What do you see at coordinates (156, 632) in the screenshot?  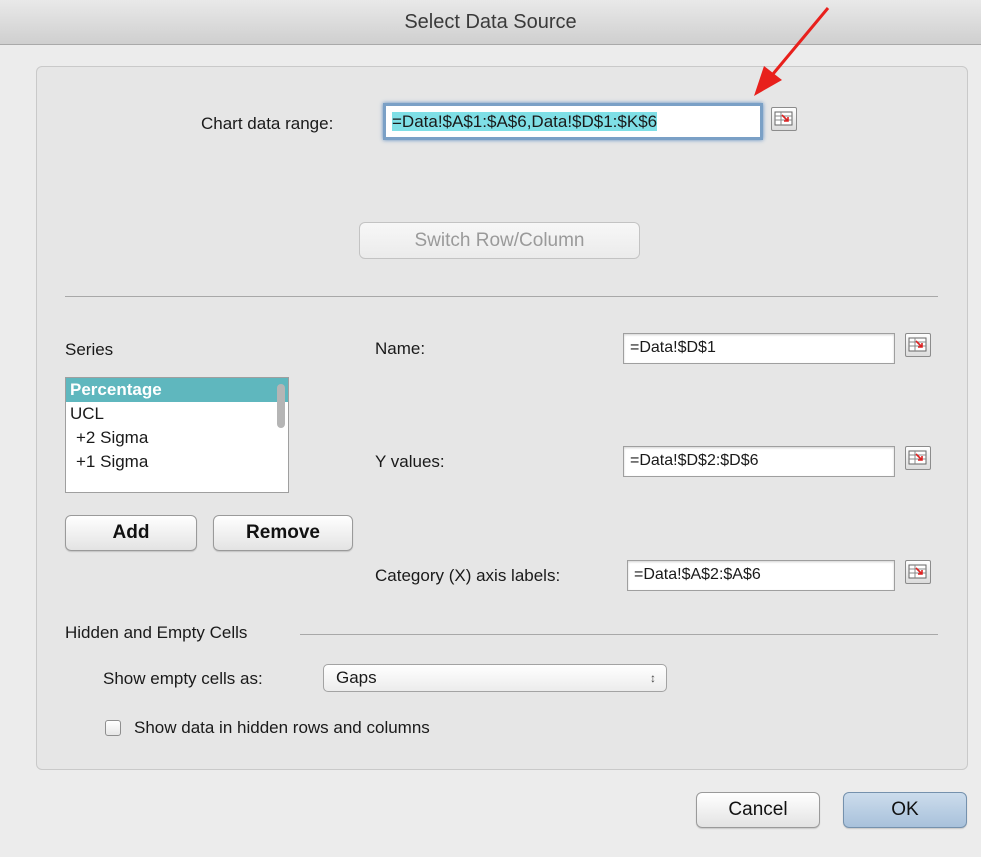 I see `hidden-empty-heading: Hidden and Empty Cells` at bounding box center [156, 632].